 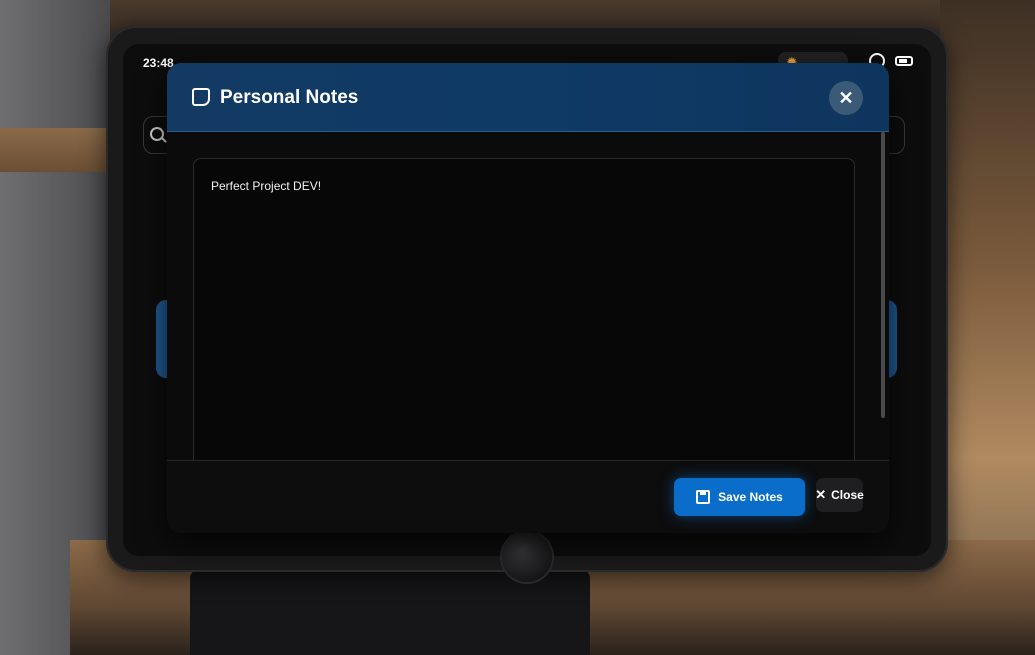 I want to click on modal-close-button: ✕, so click(x=846, y=98).